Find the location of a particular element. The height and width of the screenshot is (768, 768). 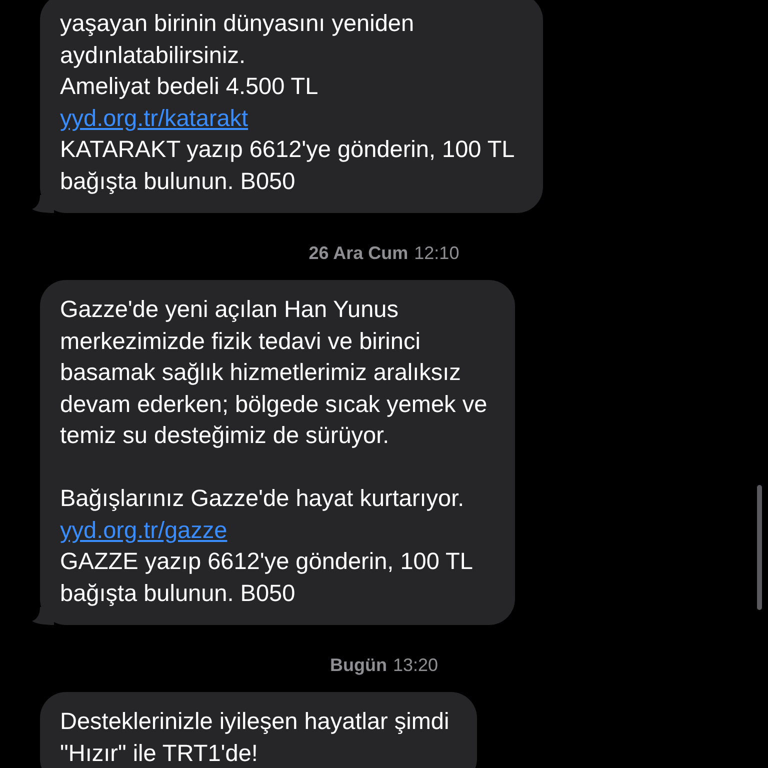

timestamp-time: 12:10 is located at coordinates (437, 253).